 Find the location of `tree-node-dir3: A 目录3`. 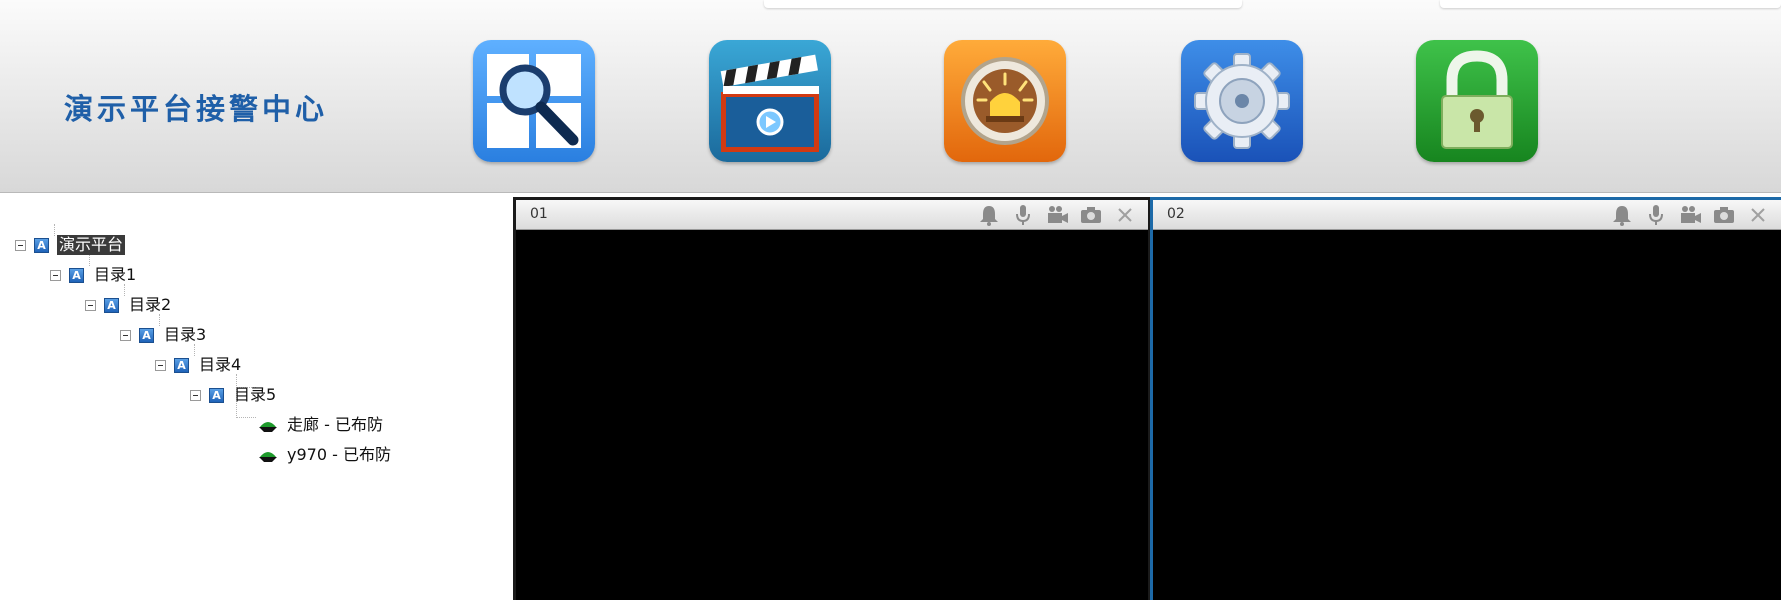

tree-node-dir3: A 目录3 is located at coordinates (164, 335).